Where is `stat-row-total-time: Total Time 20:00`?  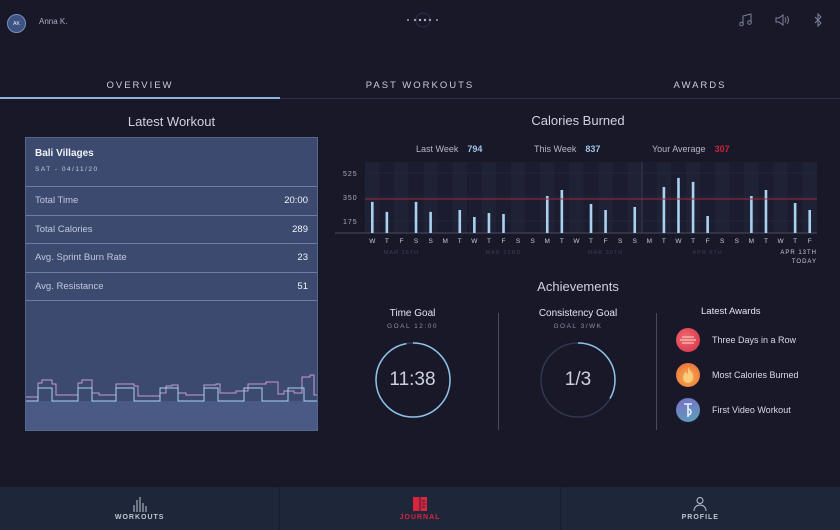 stat-row-total-time: Total Time 20:00 is located at coordinates (171, 201).